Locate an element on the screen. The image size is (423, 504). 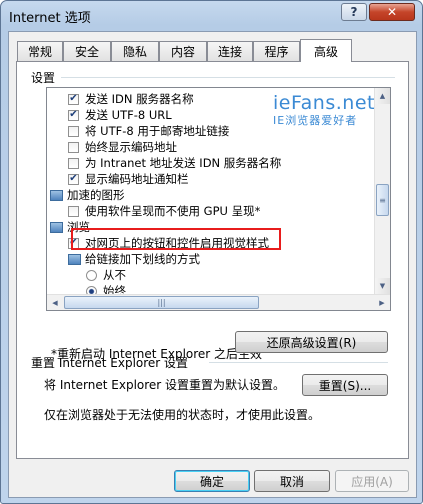
checkbox-software-rendering is located at coordinates (73, 211).